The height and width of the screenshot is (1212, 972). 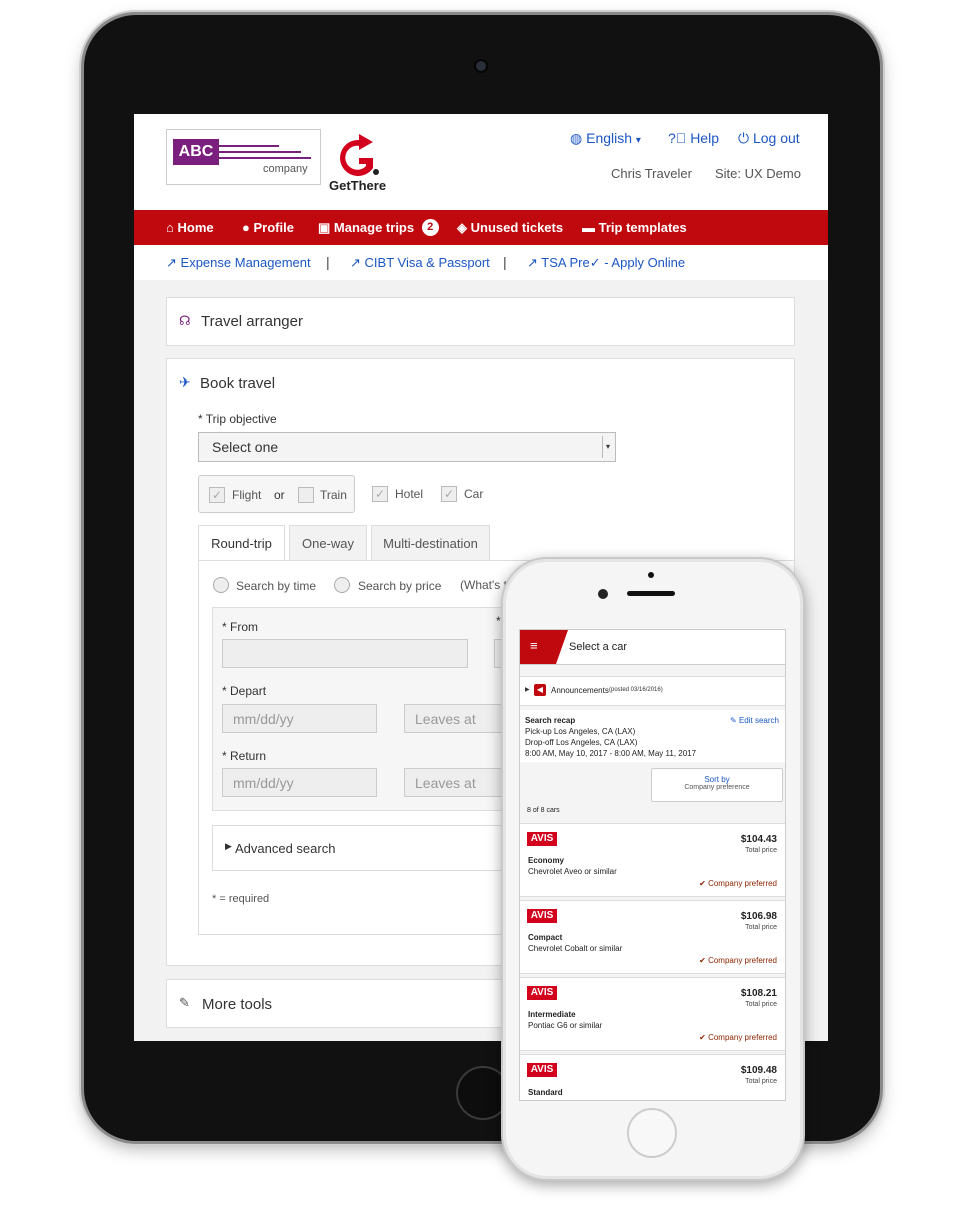 What do you see at coordinates (430, 543) in the screenshot?
I see `tab-multi-destination: Multi-destination` at bounding box center [430, 543].